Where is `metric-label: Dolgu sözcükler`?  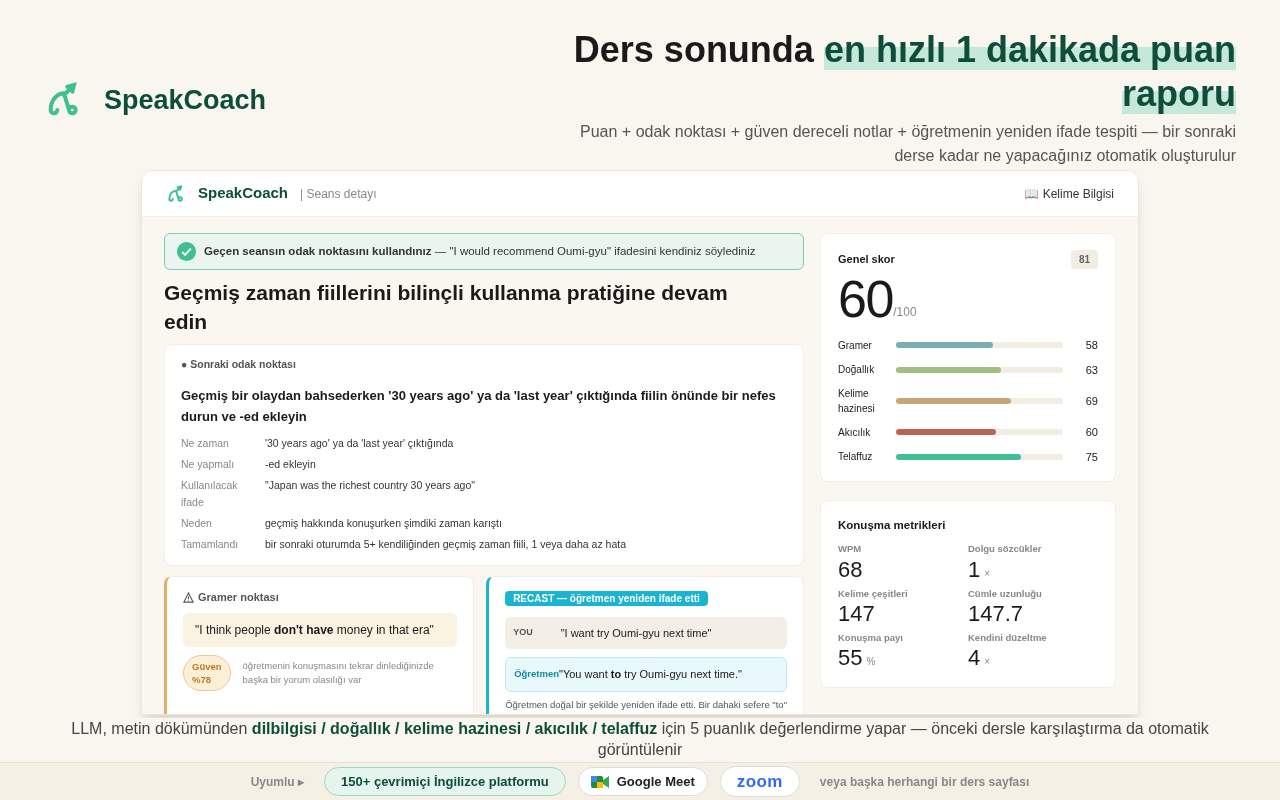 metric-label: Dolgu sözcükler is located at coordinates (1005, 549).